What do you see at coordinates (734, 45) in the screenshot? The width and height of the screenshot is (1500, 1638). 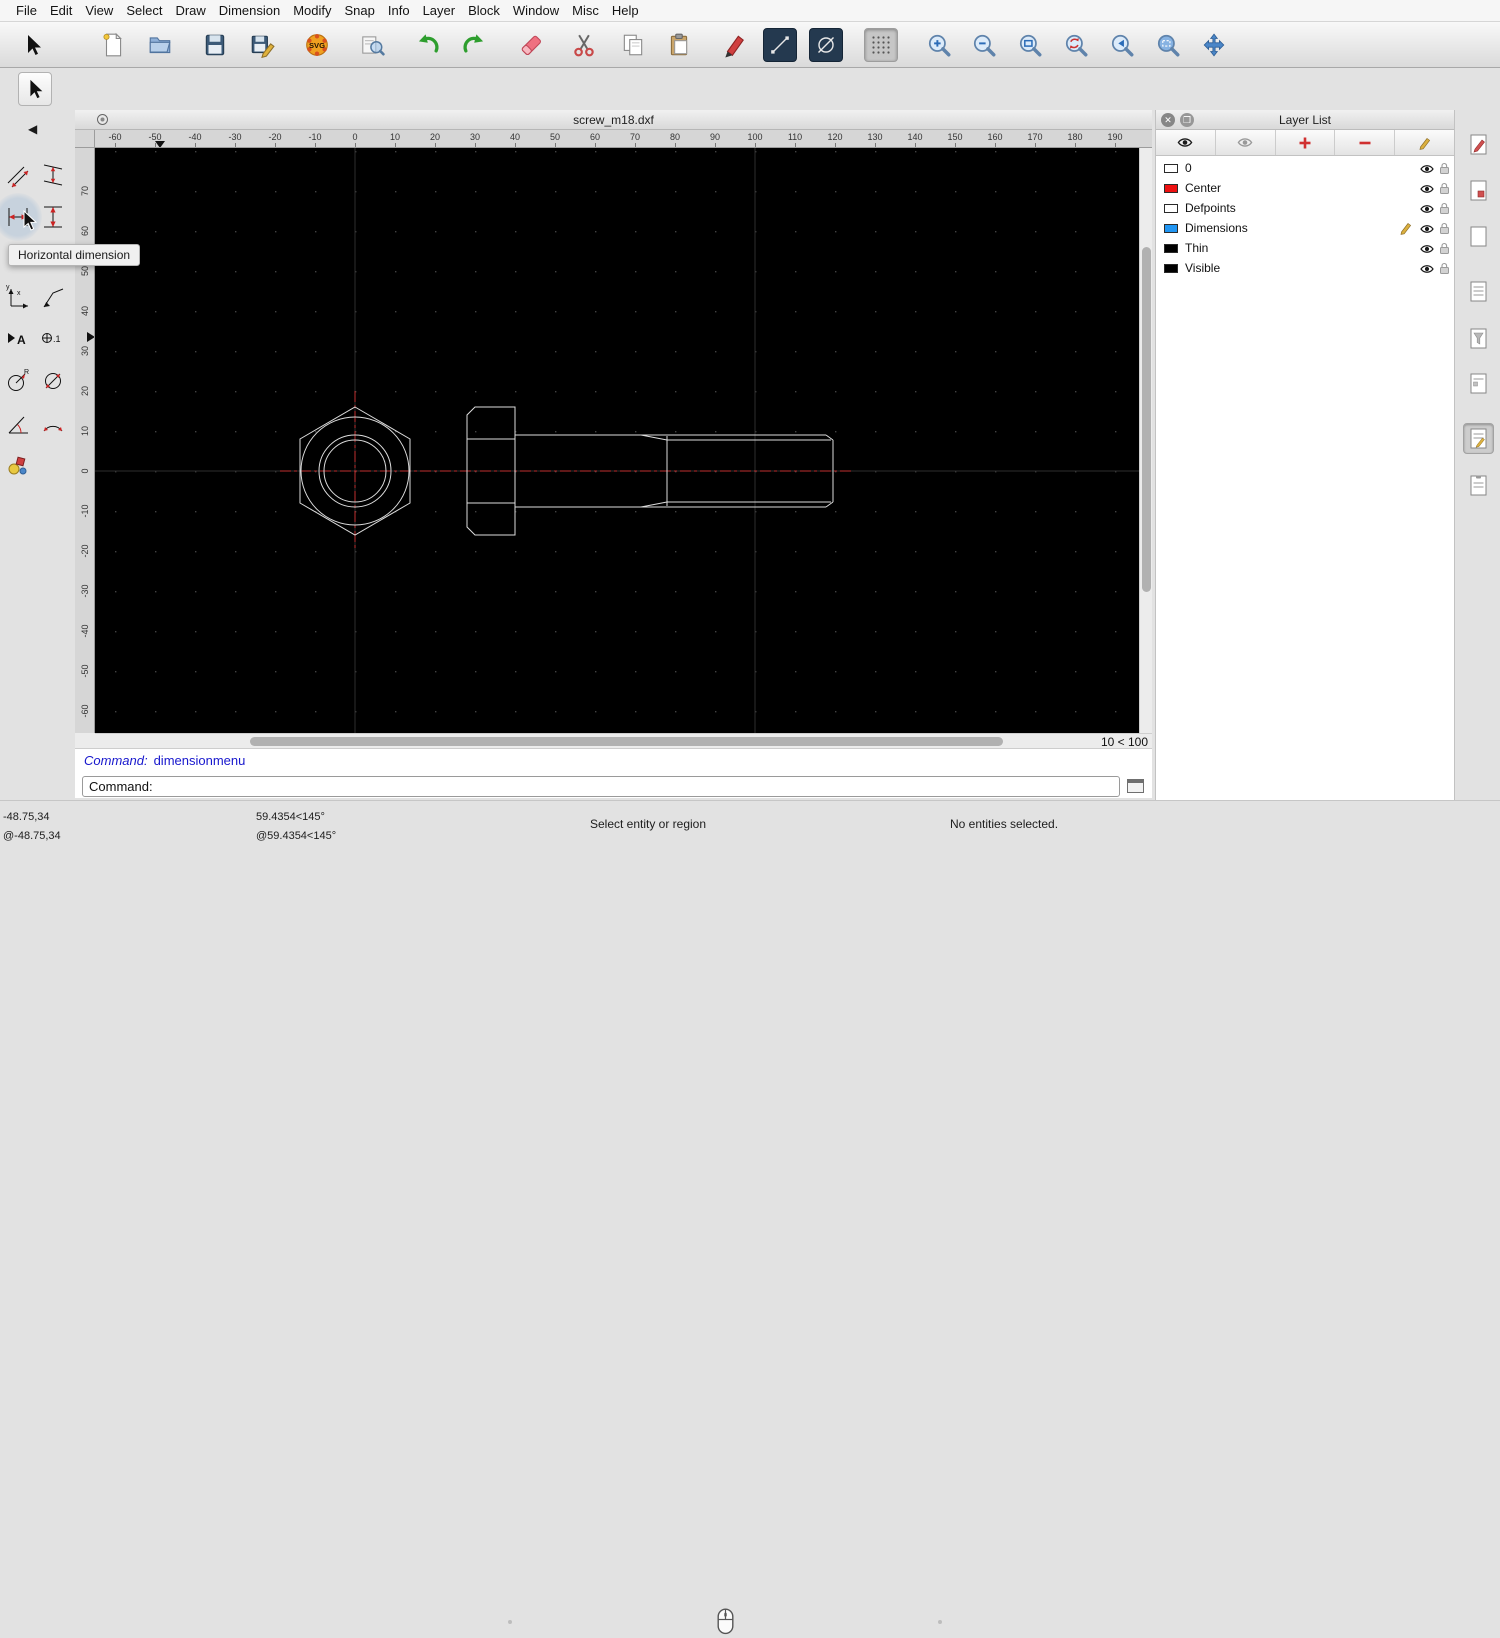 I see `pen-button` at bounding box center [734, 45].